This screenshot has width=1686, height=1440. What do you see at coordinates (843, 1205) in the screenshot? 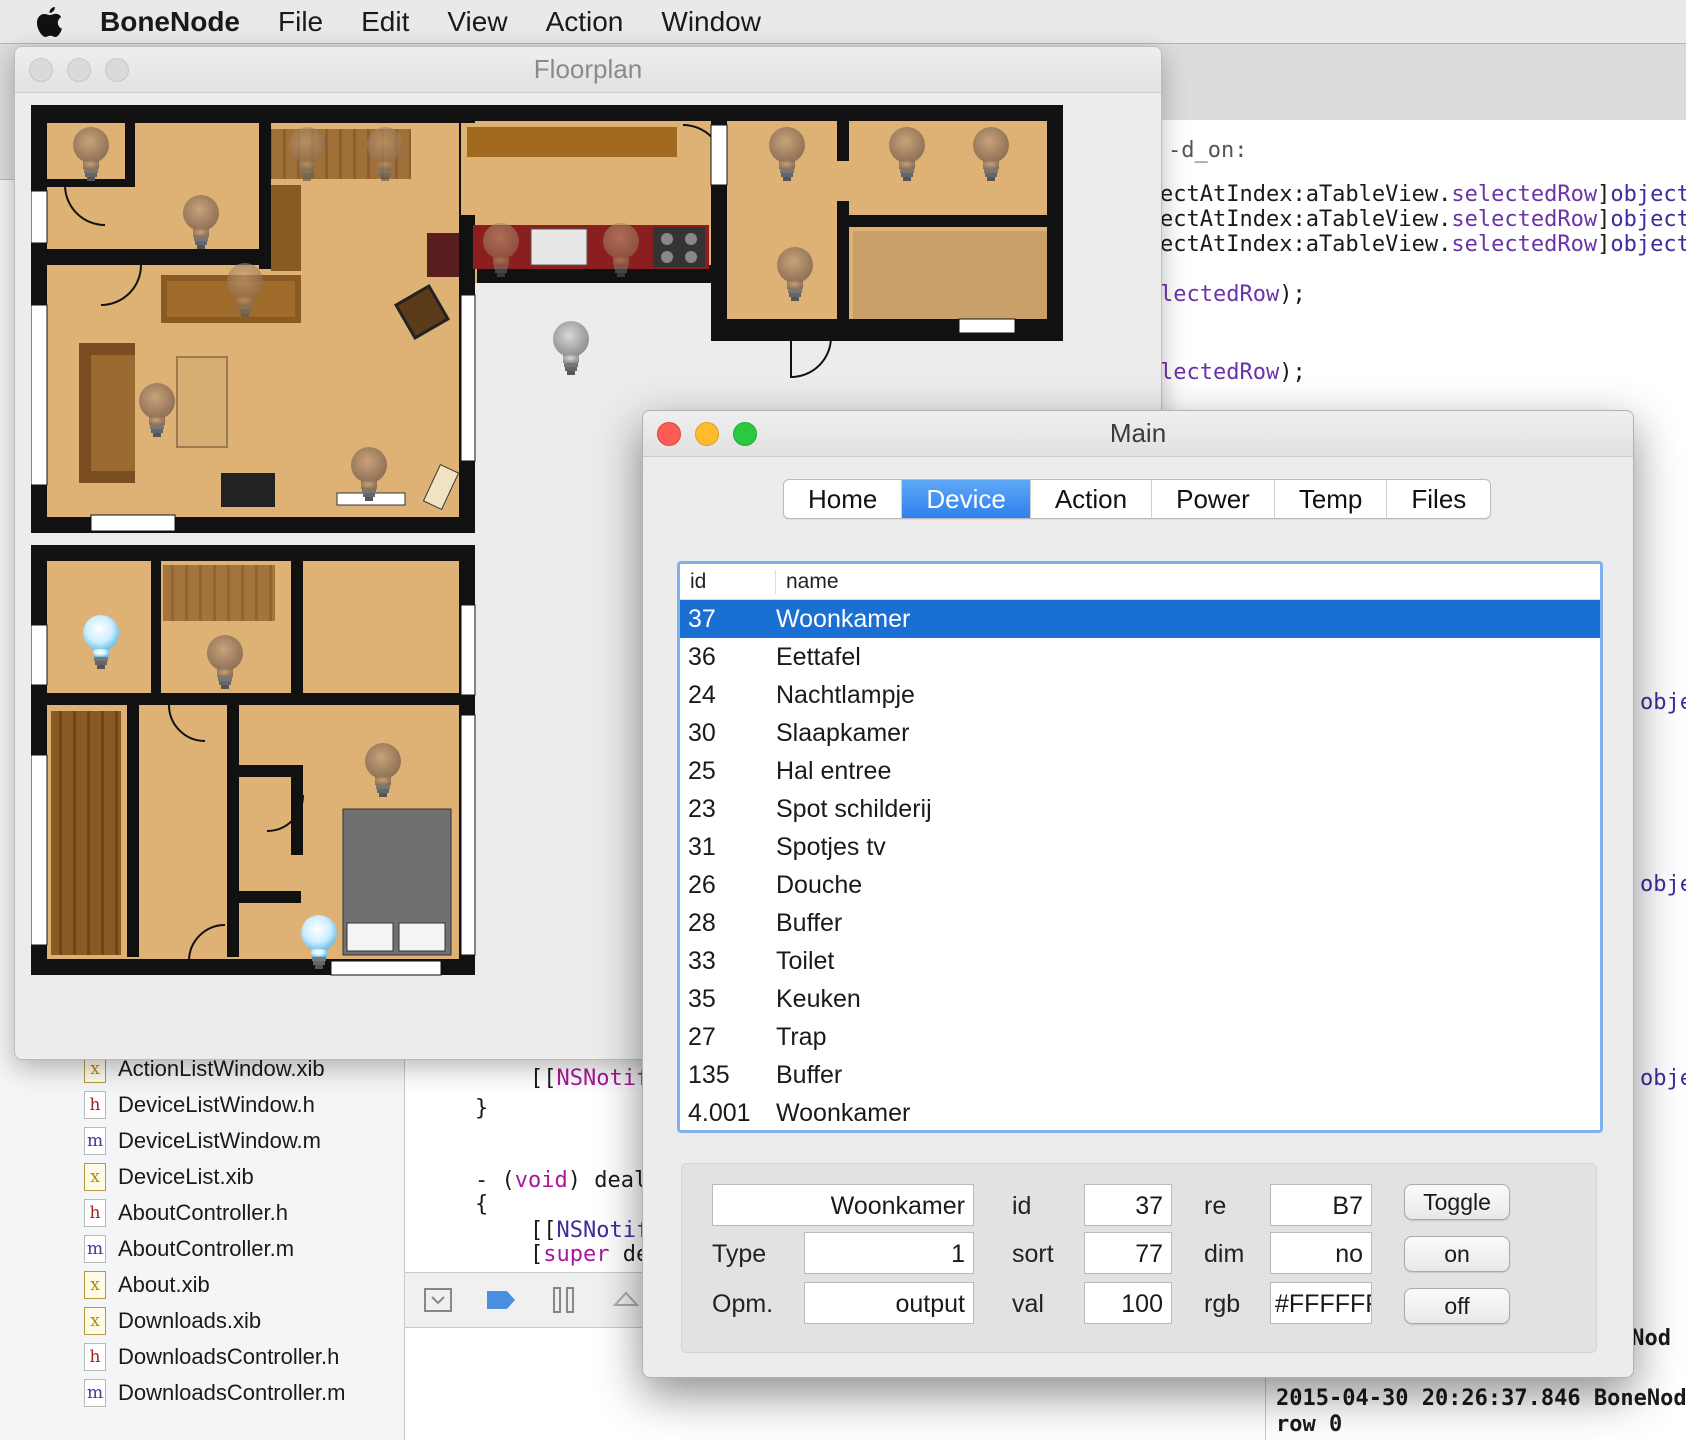
I see `device-name-field: Woonkamer` at bounding box center [843, 1205].